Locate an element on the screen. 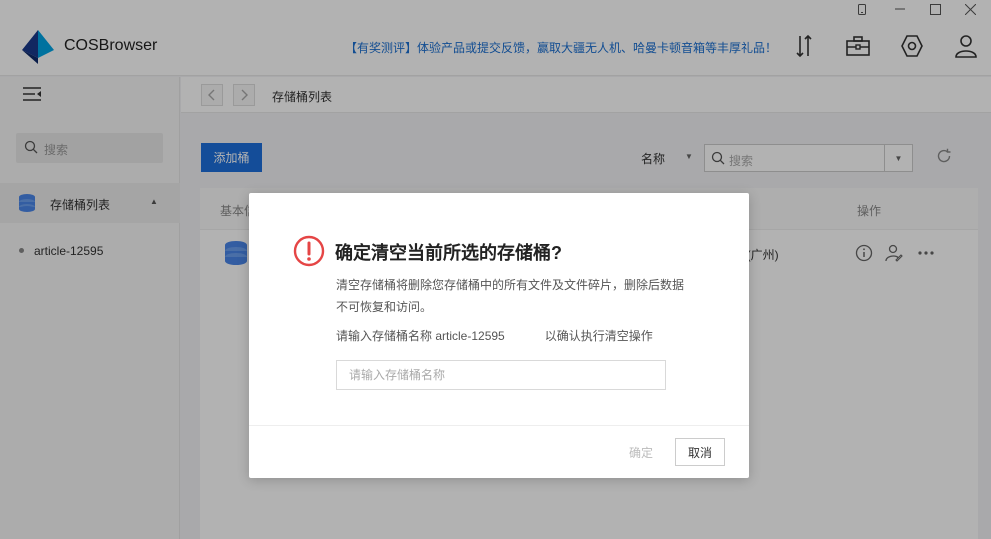  confirm-prefix: 请输入存储桶名称 article-12595 is located at coordinates (420, 336).